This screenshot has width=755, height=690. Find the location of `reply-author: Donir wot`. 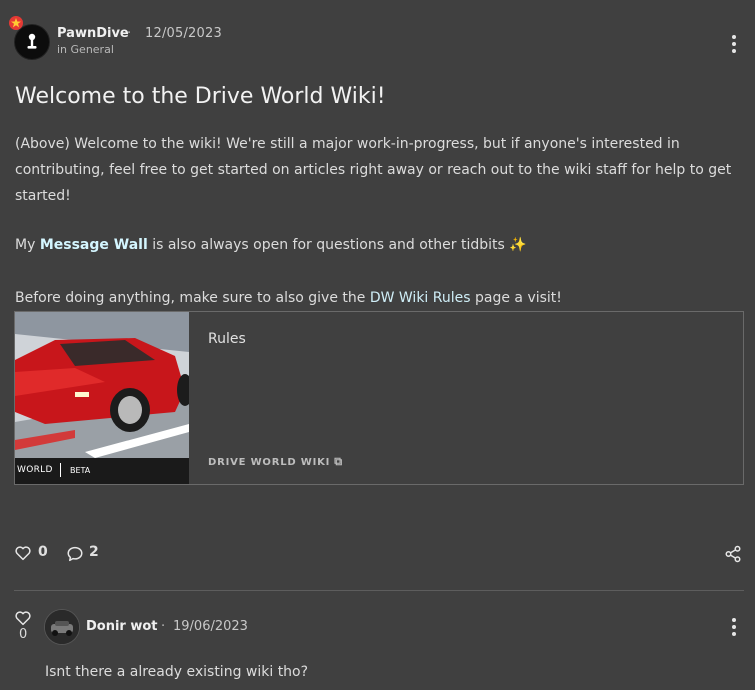

reply-author: Donir wot is located at coordinates (122, 626).